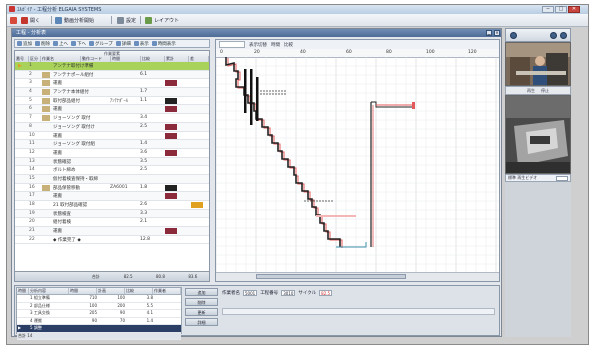  I want to click on footer-cell: 83.6, so click(193, 276).